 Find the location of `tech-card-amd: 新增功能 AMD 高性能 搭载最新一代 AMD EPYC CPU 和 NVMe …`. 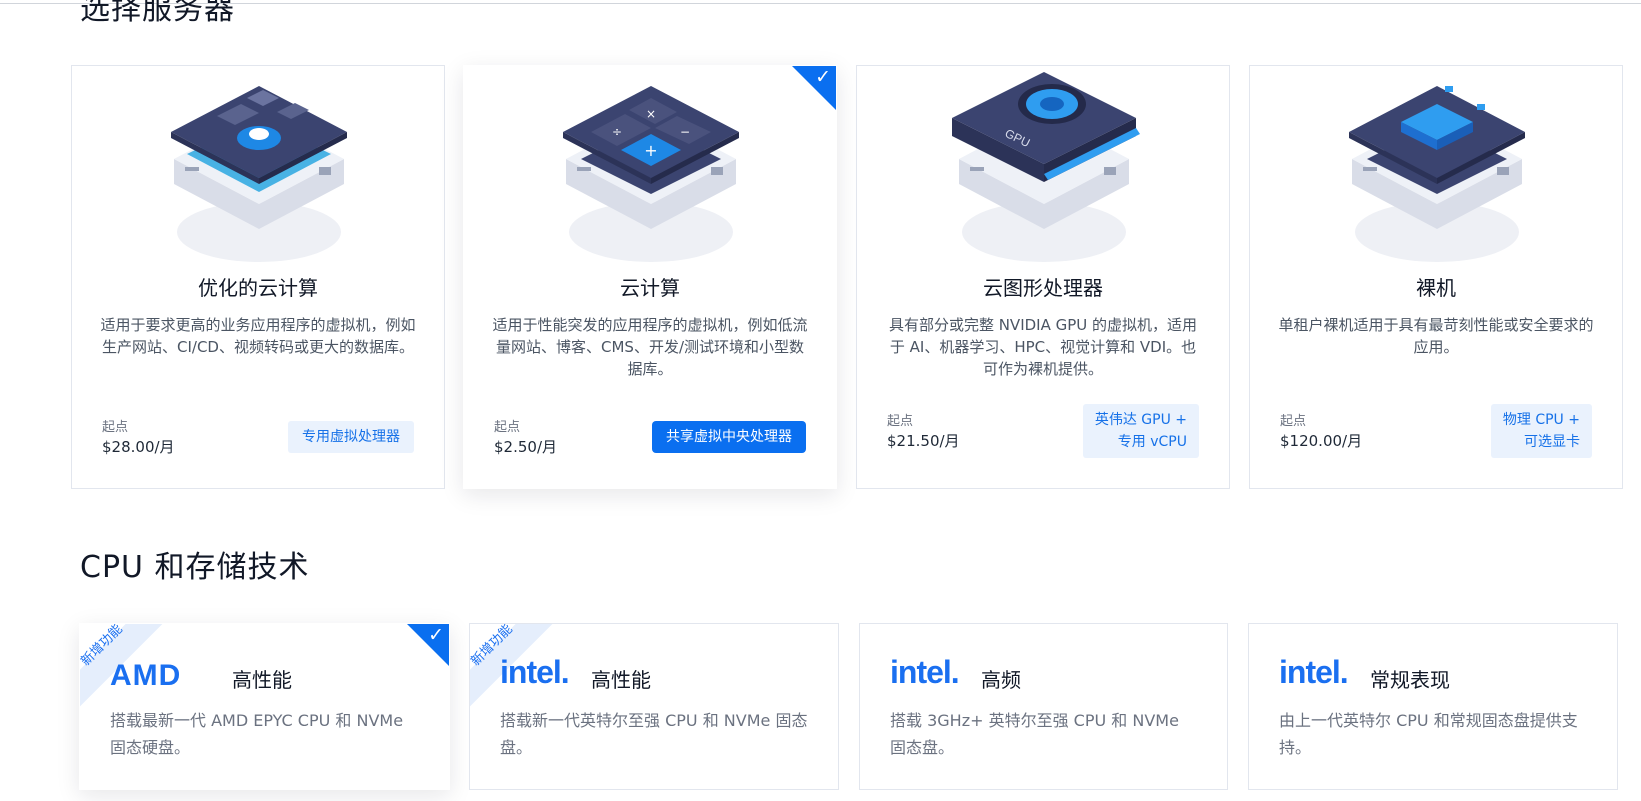

tech-card-amd: 新增功能 AMD 高性能 搭载最新一代 AMD EPYC CPU 和 NVMe … is located at coordinates (264, 706).